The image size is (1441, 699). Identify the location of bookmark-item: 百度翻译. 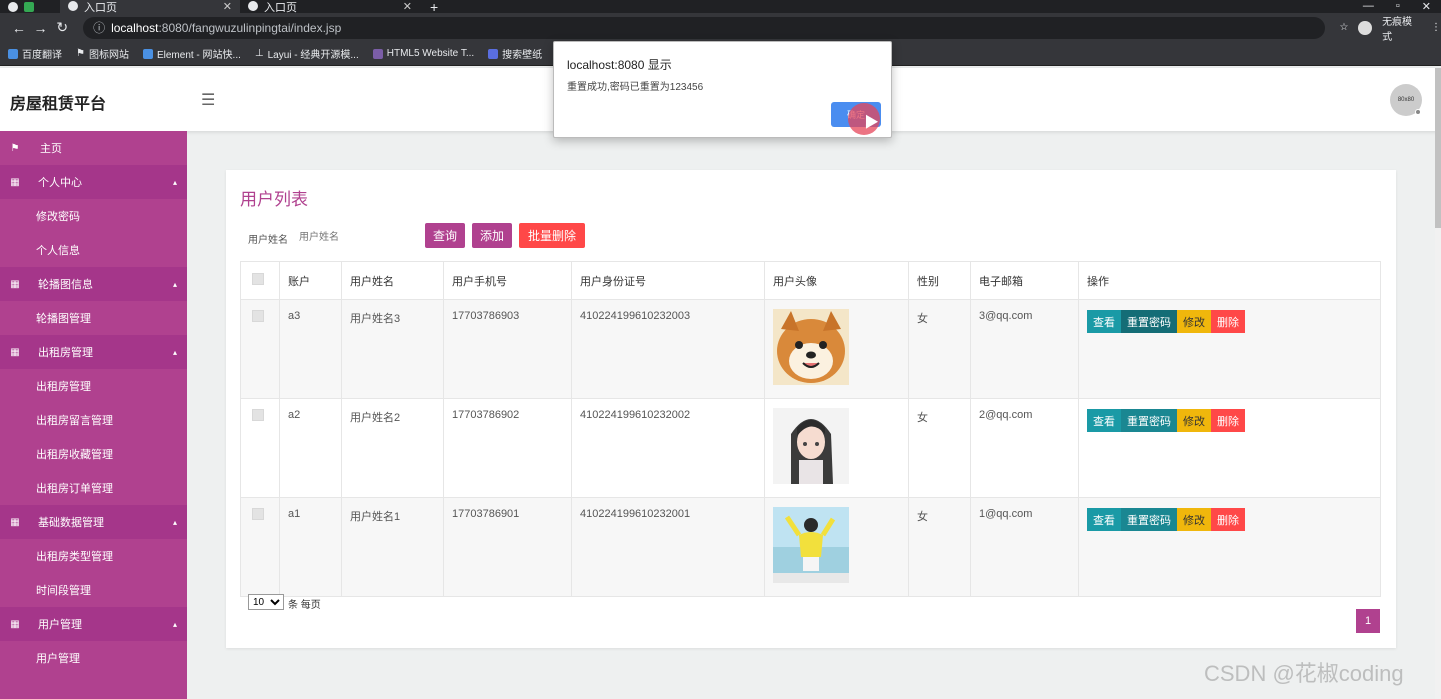
(35, 53).